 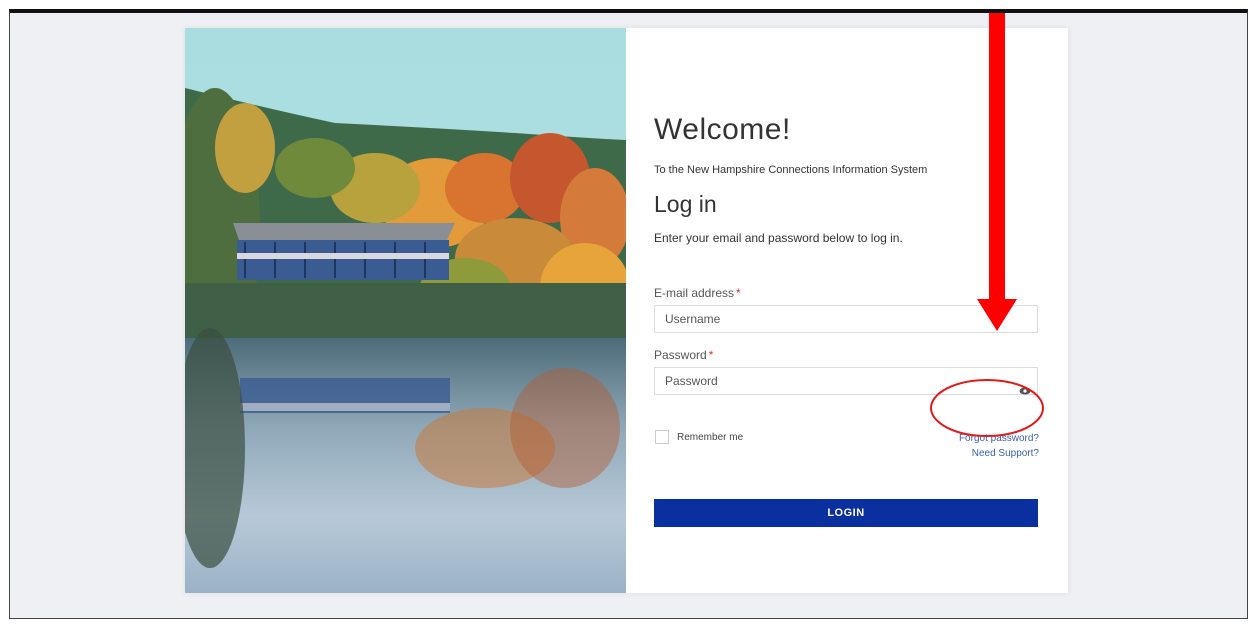 I want to click on password-label: Password *, so click(x=683, y=355).